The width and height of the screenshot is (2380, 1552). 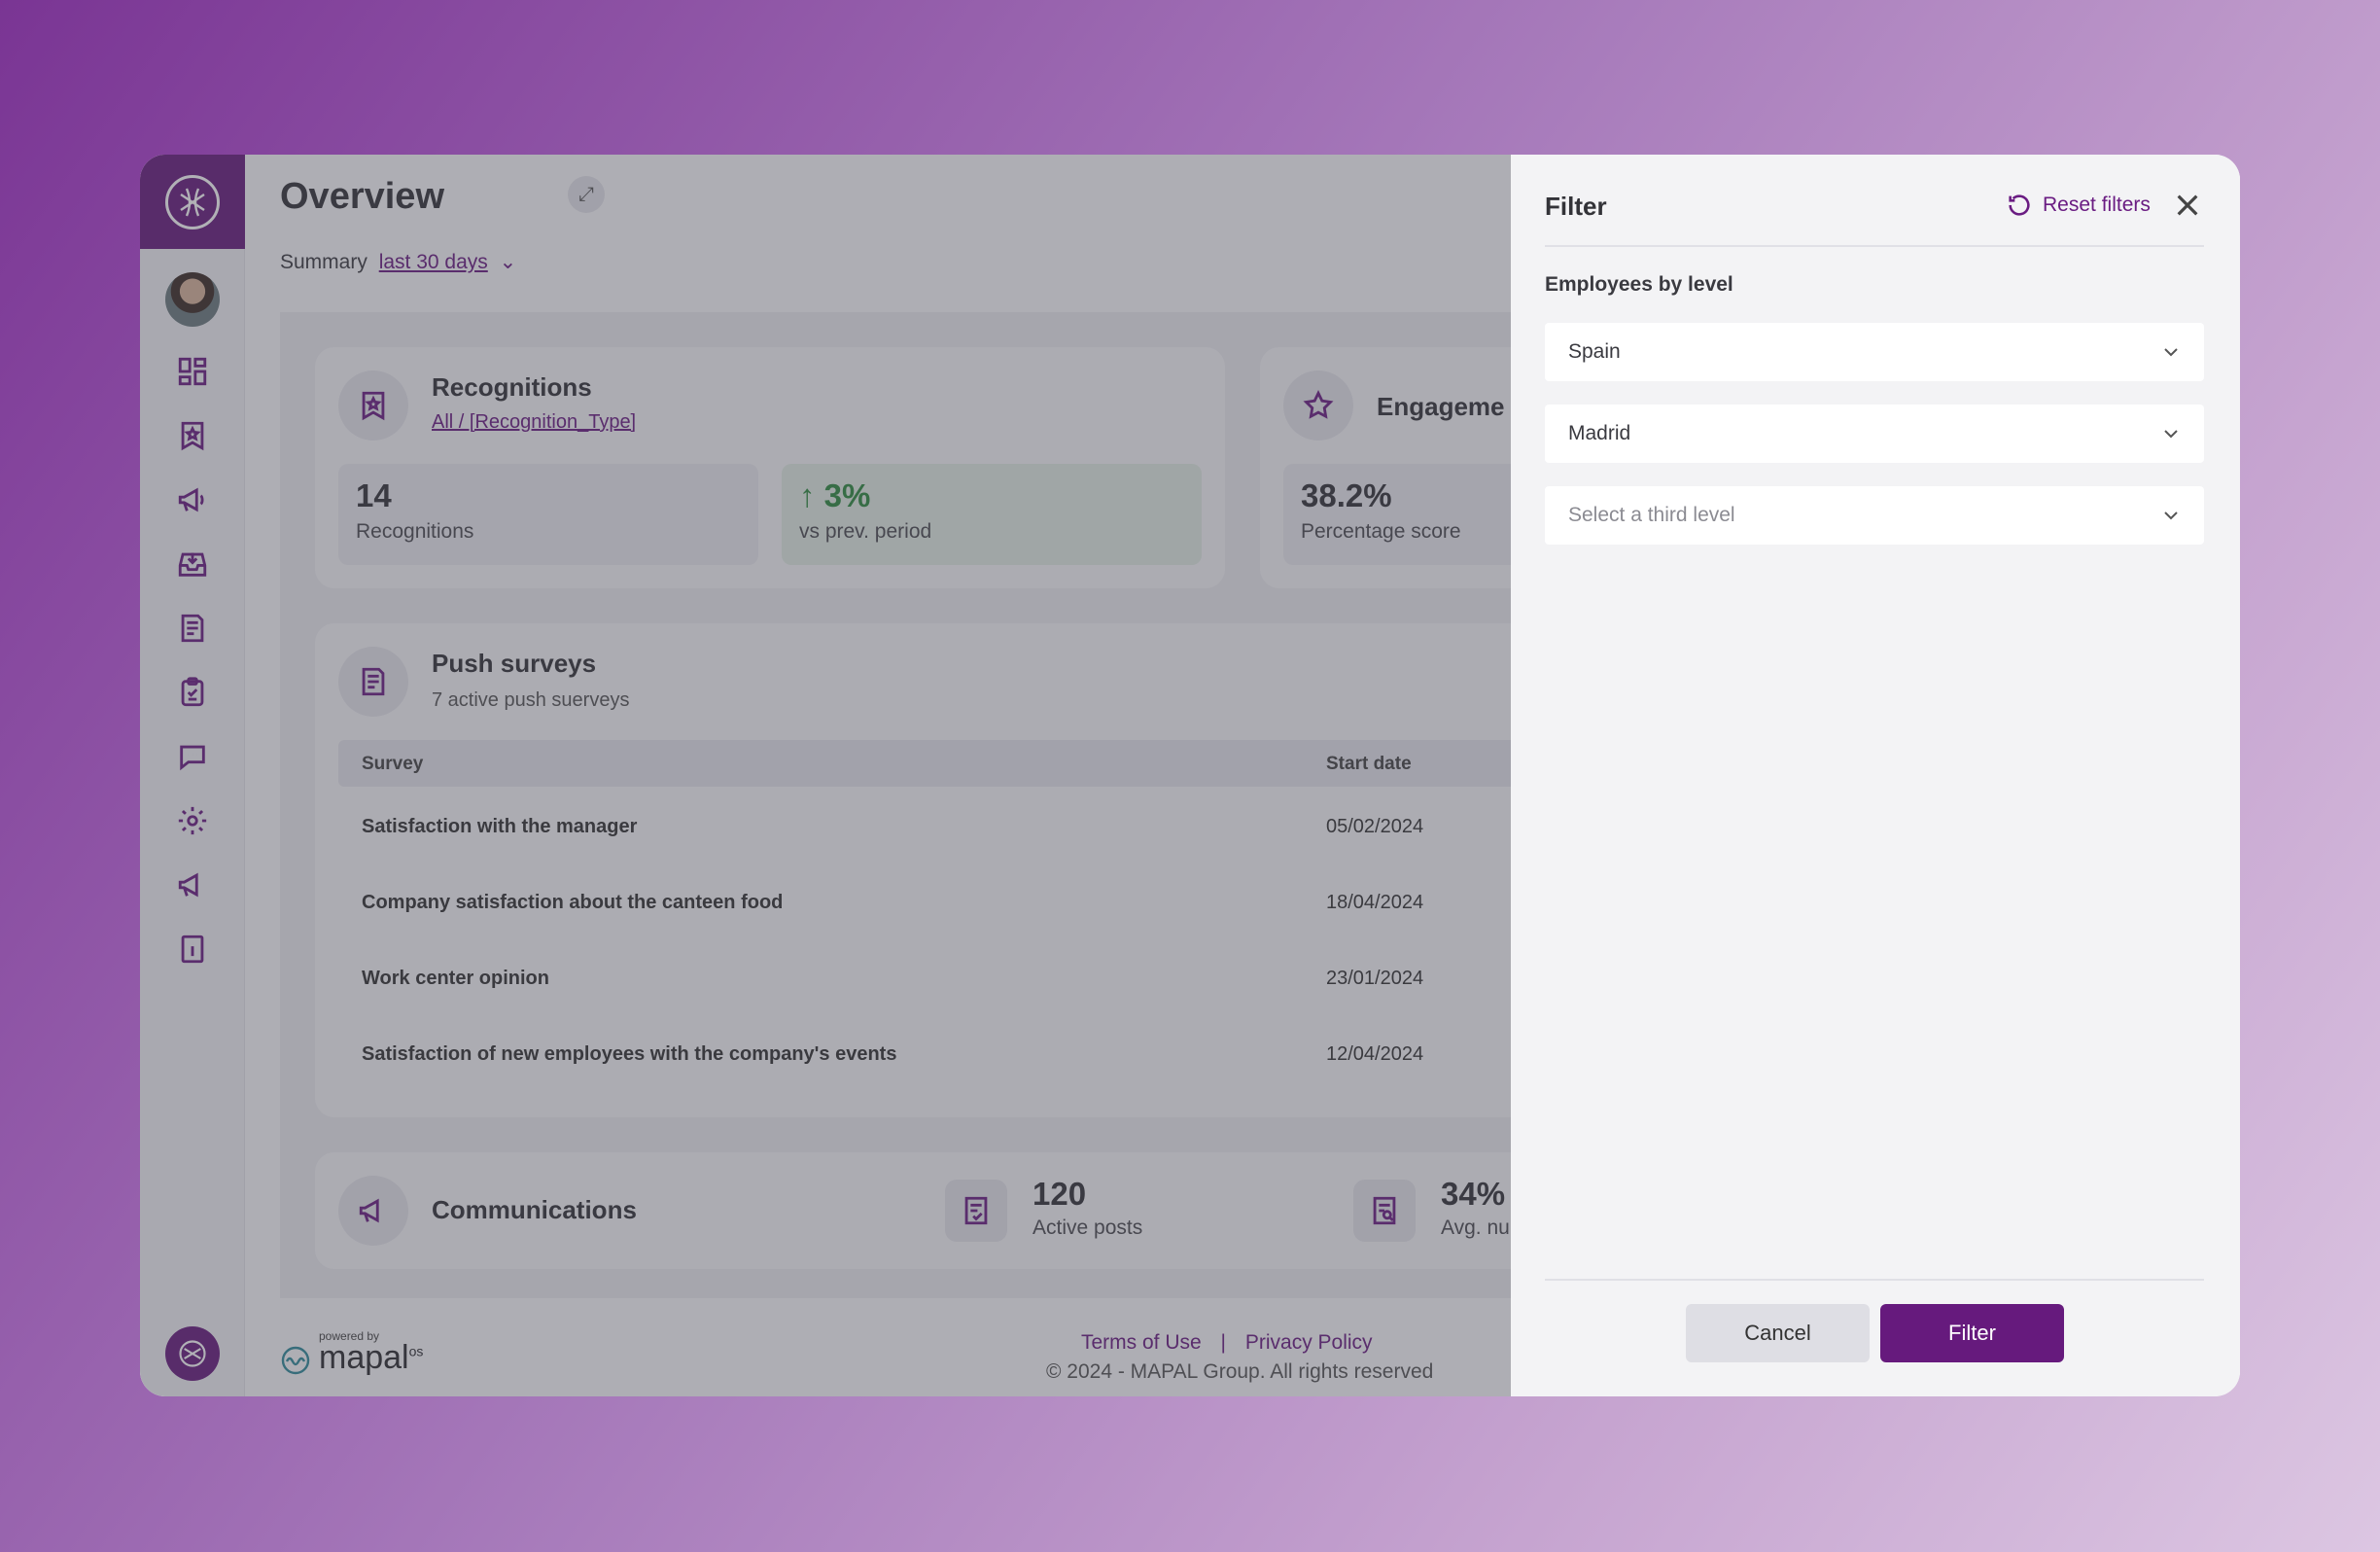 What do you see at coordinates (1874, 352) in the screenshot?
I see `level1-select: Spain` at bounding box center [1874, 352].